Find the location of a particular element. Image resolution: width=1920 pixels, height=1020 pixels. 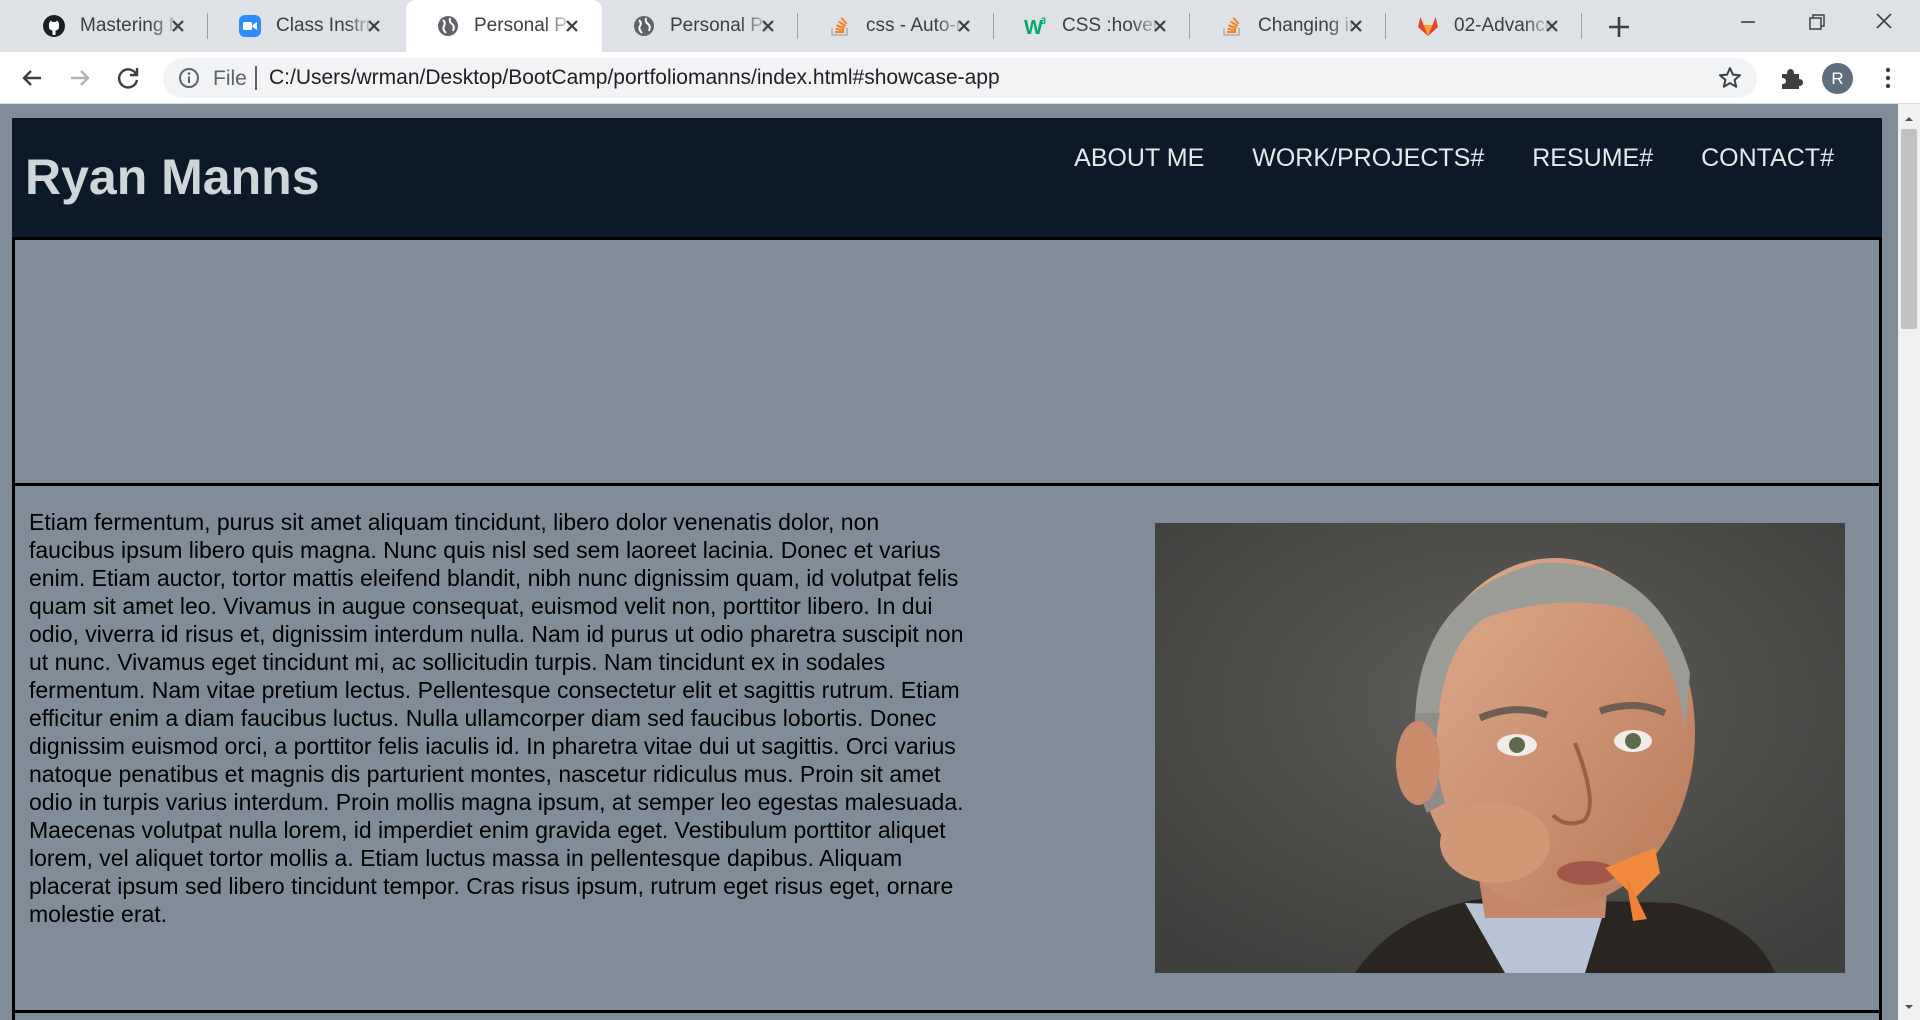

info-icon is located at coordinates (189, 78).